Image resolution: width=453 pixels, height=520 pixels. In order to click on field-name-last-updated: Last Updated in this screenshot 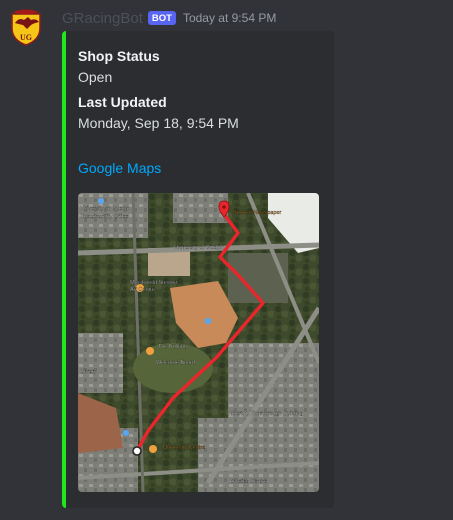, I will do `click(122, 102)`.